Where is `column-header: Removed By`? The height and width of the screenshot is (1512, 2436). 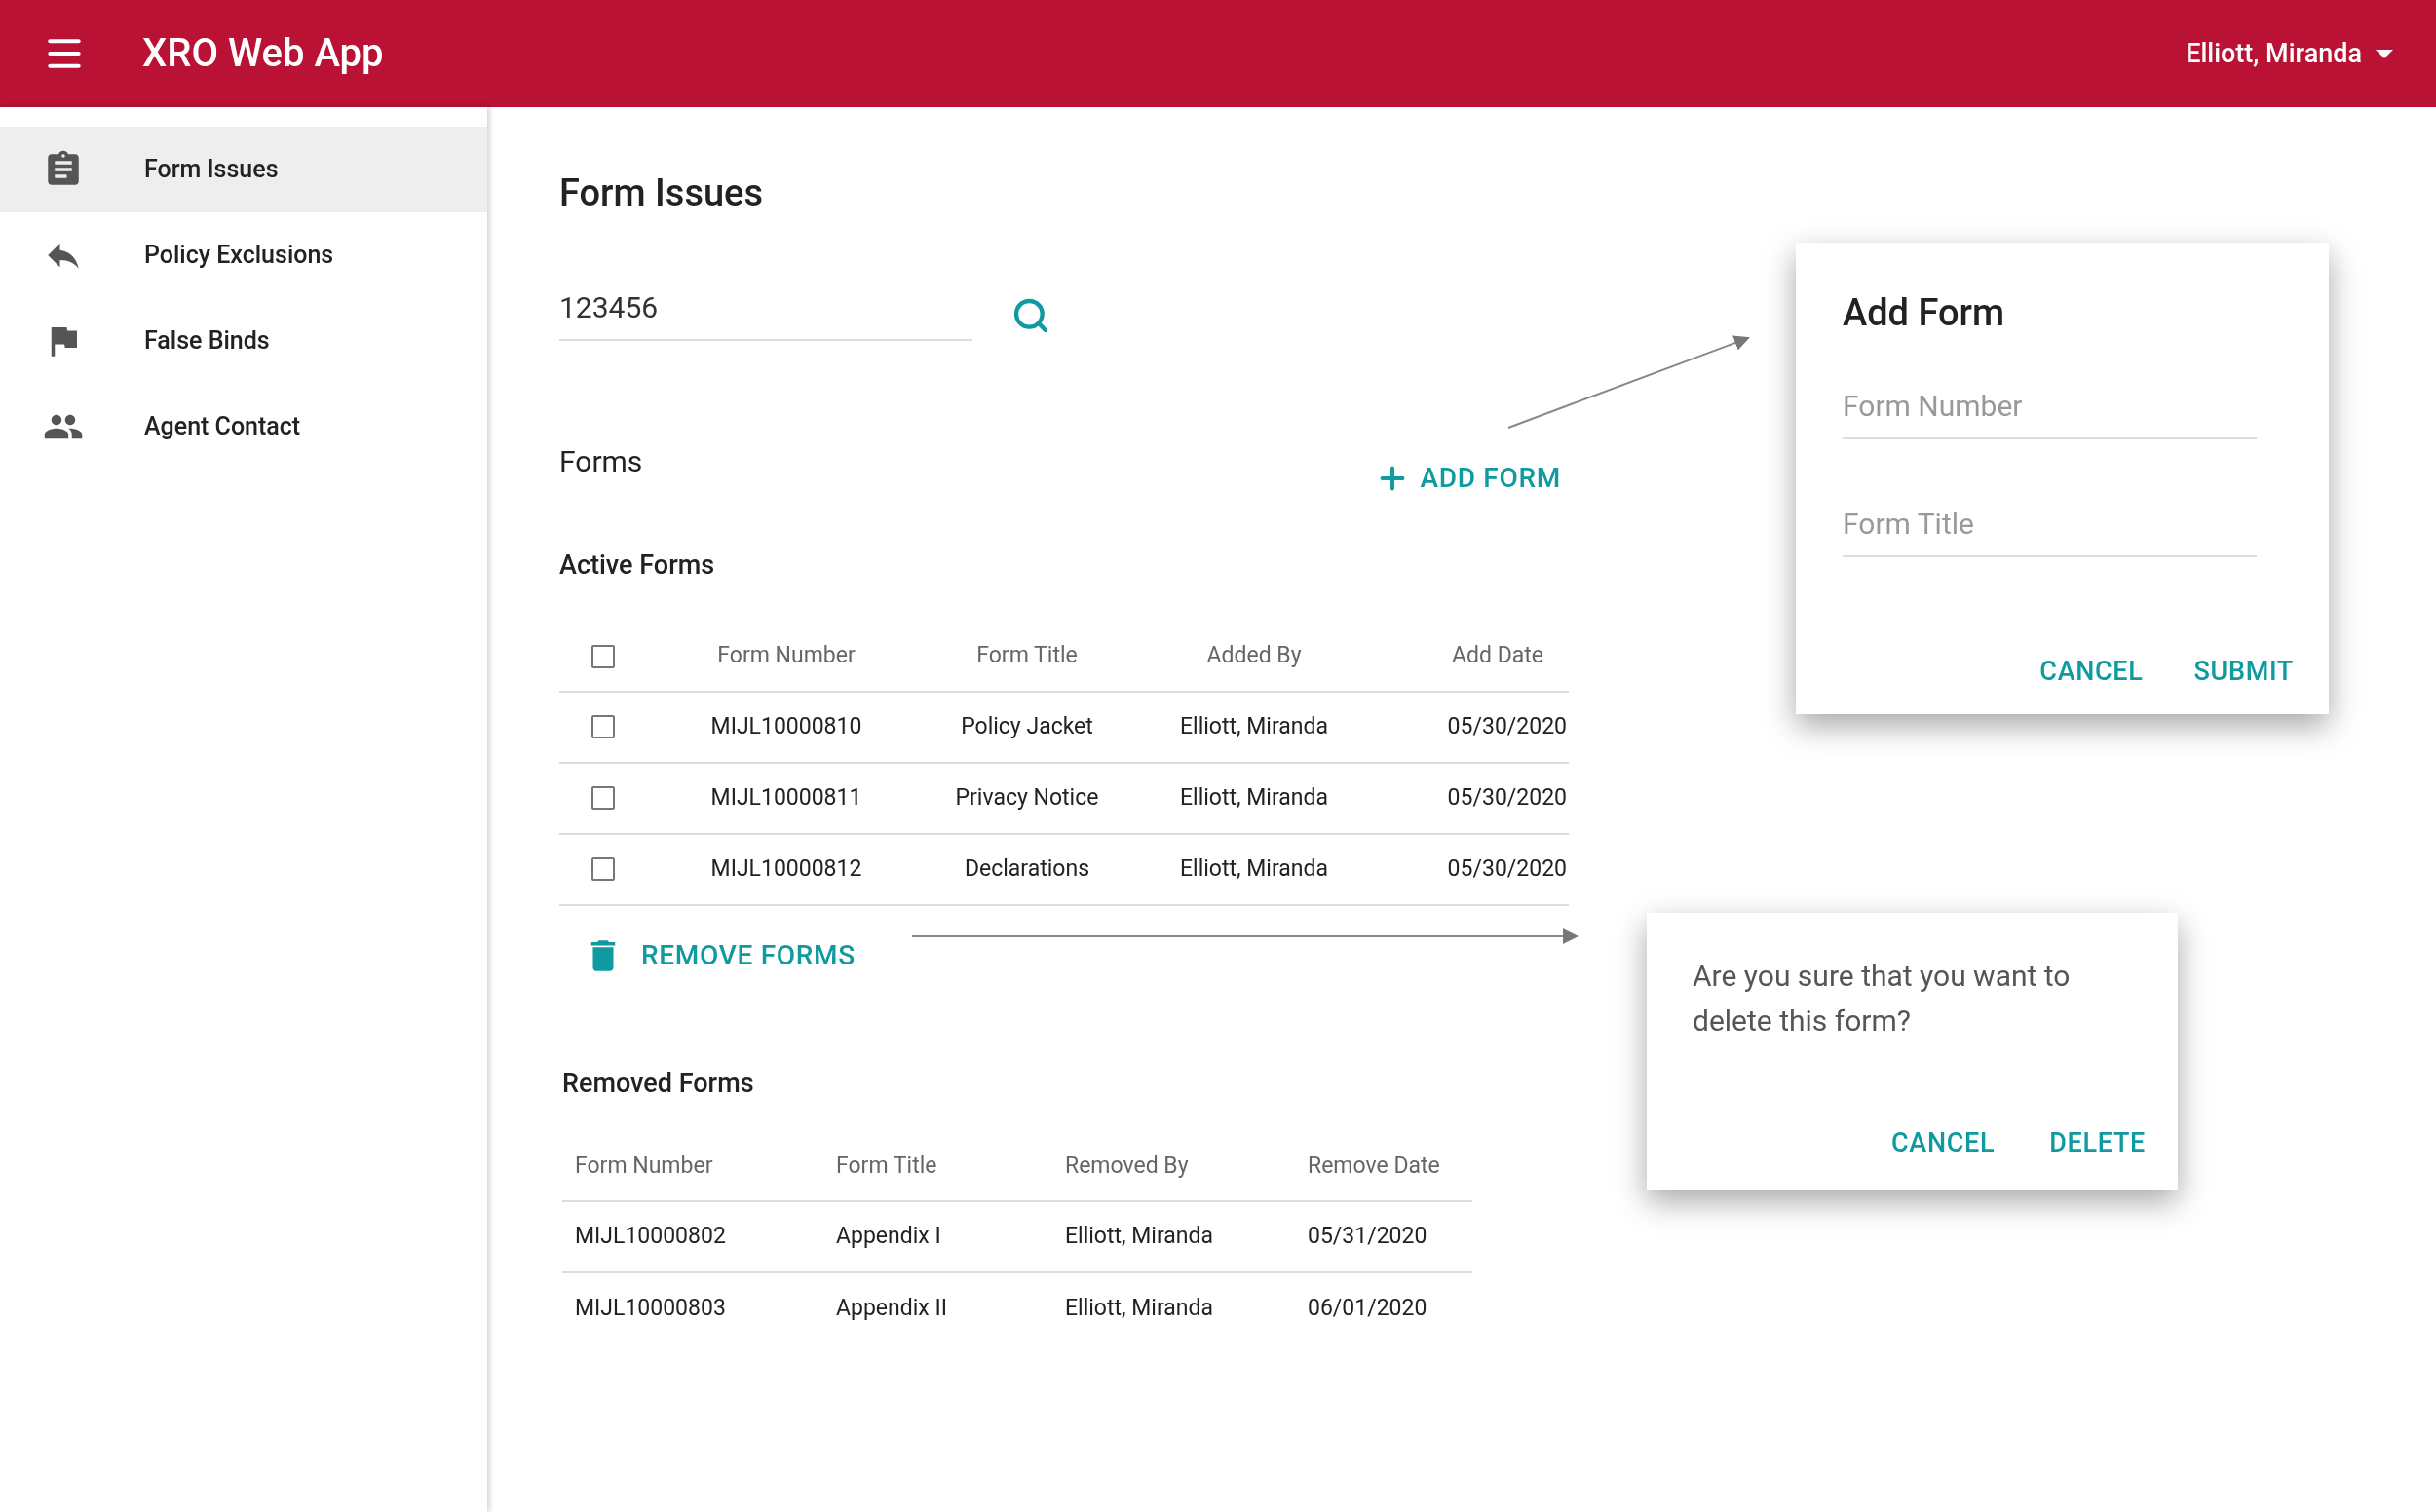
column-header: Removed By is located at coordinates (1127, 1166).